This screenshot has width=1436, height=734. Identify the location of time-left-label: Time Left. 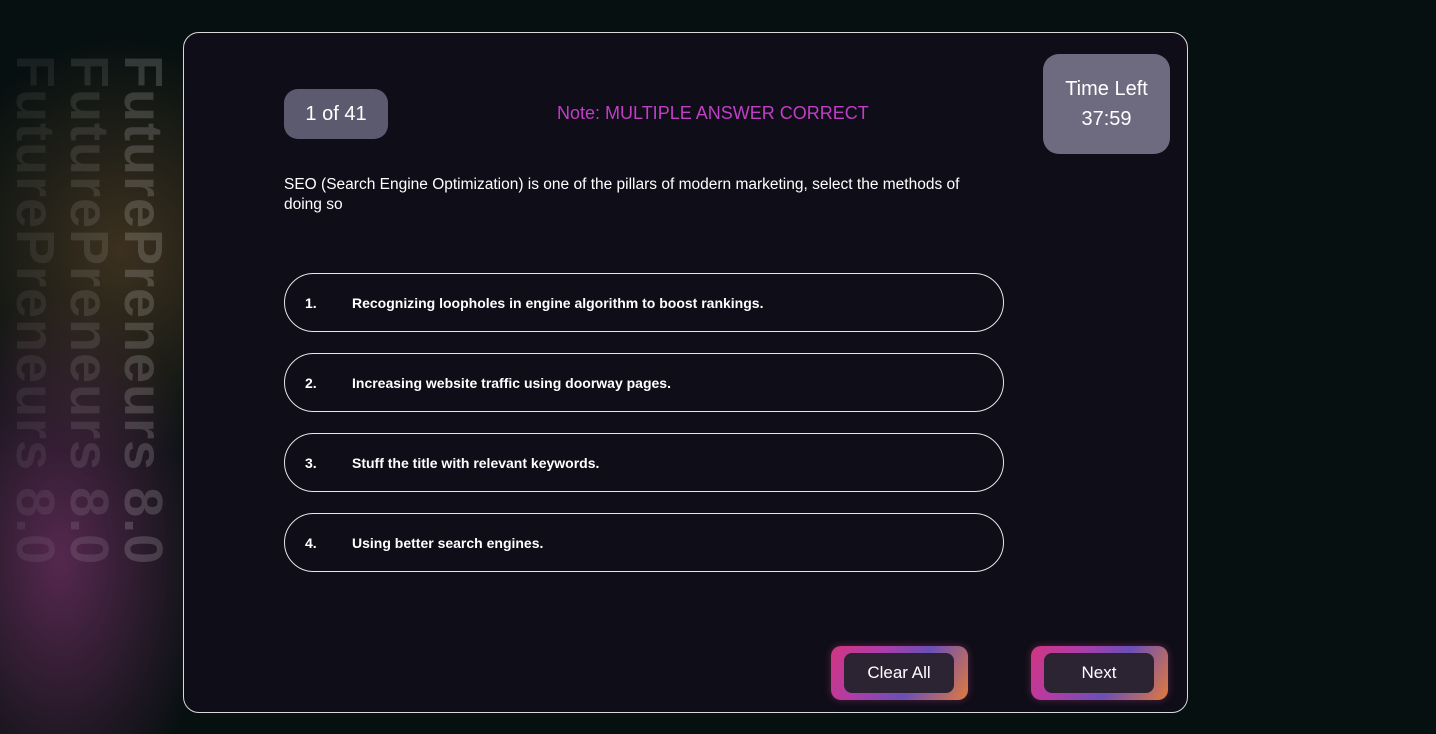
(1106, 89).